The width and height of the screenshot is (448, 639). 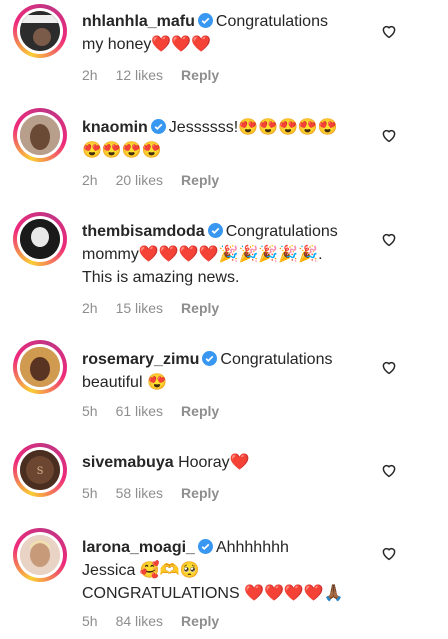 I want to click on comment-text-line: 😍😍😍😍, so click(x=122, y=150).